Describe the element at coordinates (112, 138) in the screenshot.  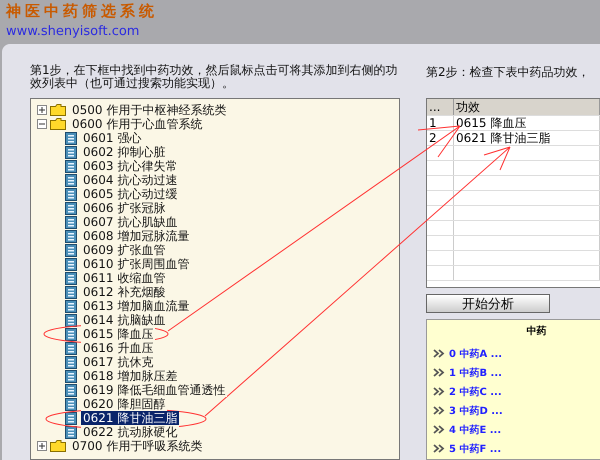
I see `tree-item: 0601 强心` at that location.